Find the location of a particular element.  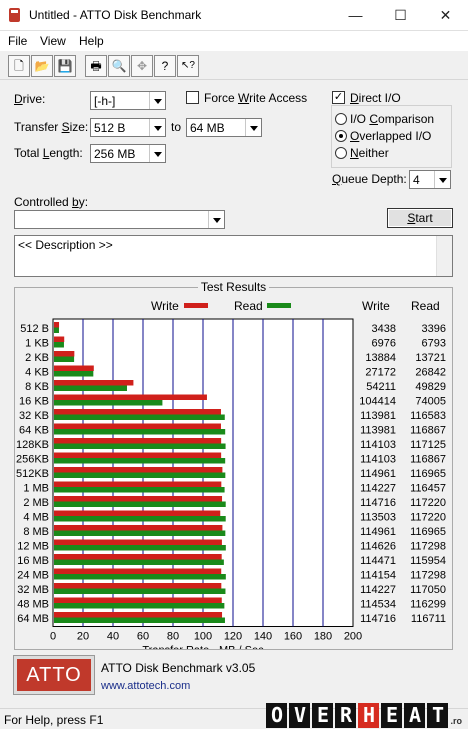

transfer-size-from-select: 512 B is located at coordinates (128, 127).